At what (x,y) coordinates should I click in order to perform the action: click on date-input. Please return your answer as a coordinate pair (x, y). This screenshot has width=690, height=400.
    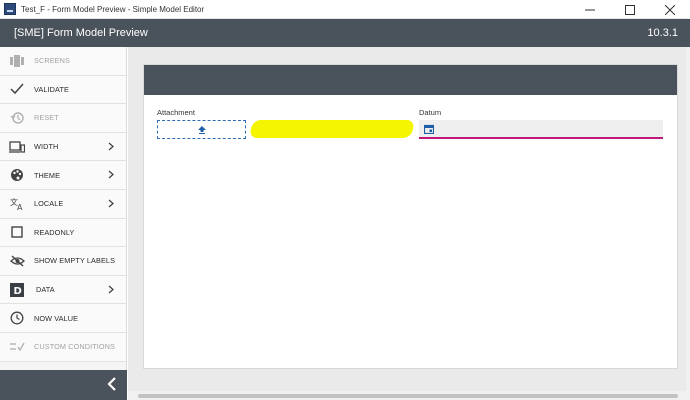
    Looking at the image, I should click on (541, 129).